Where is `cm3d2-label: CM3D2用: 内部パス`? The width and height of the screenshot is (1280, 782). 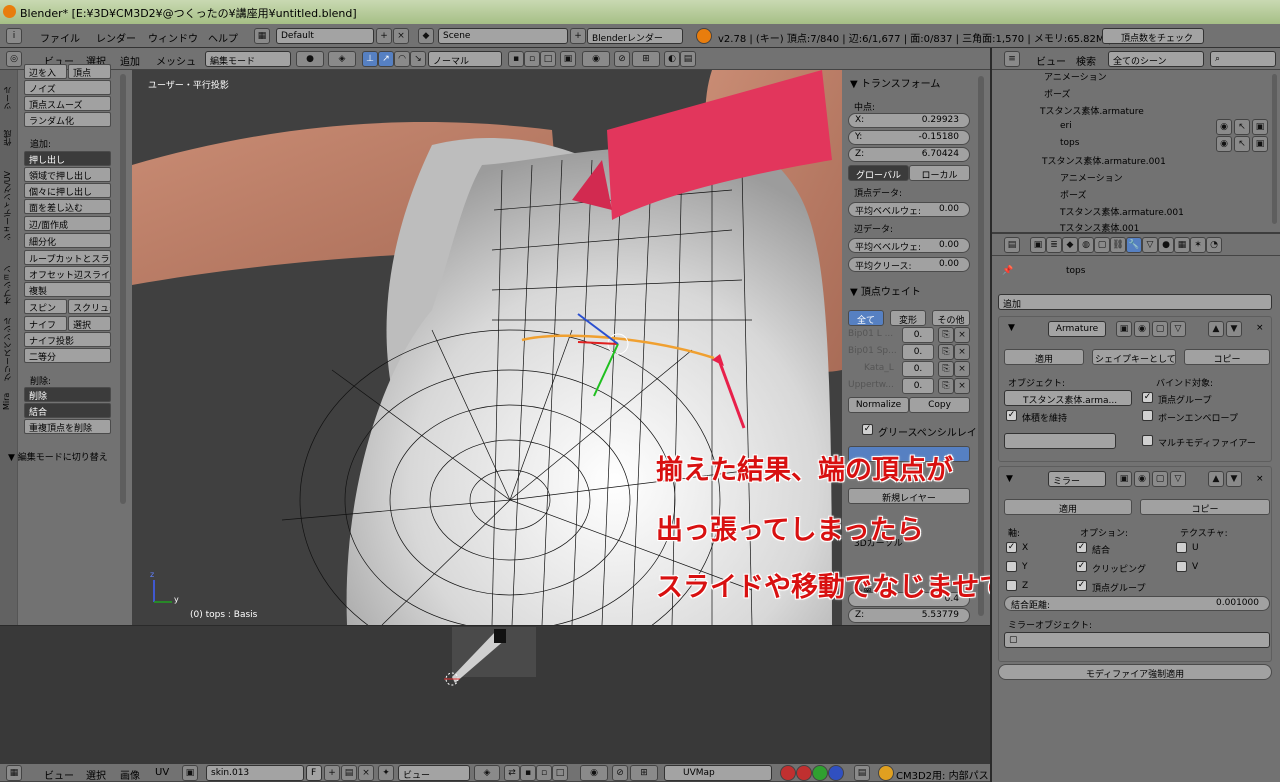 cm3d2-label: CM3D2用: 内部パス is located at coordinates (942, 774).